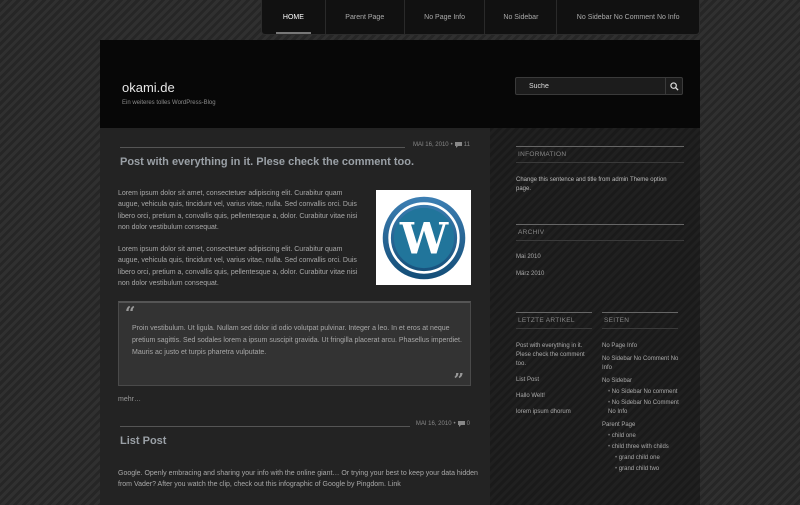 The image size is (800, 505). What do you see at coordinates (143, 441) in the screenshot?
I see `post-title: List Post` at bounding box center [143, 441].